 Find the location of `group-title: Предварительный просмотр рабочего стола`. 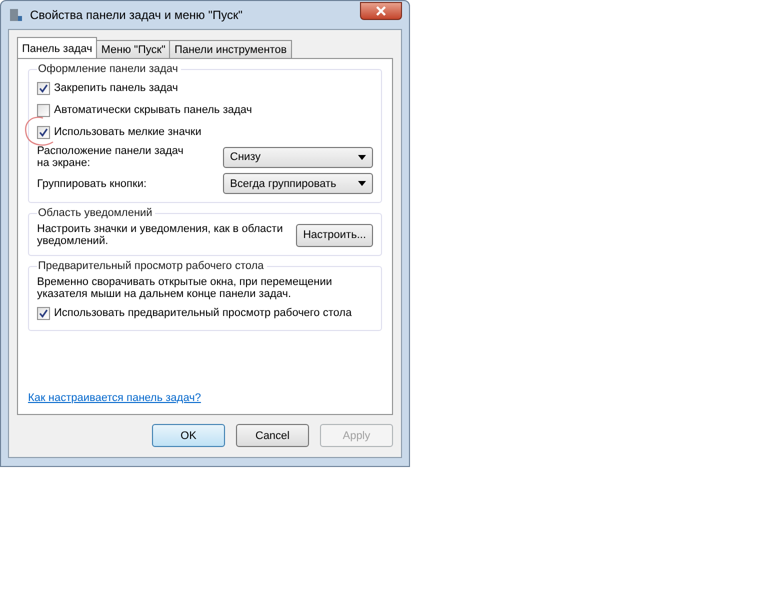

group-title: Предварительный просмотр рабочего стола is located at coordinates (152, 266).